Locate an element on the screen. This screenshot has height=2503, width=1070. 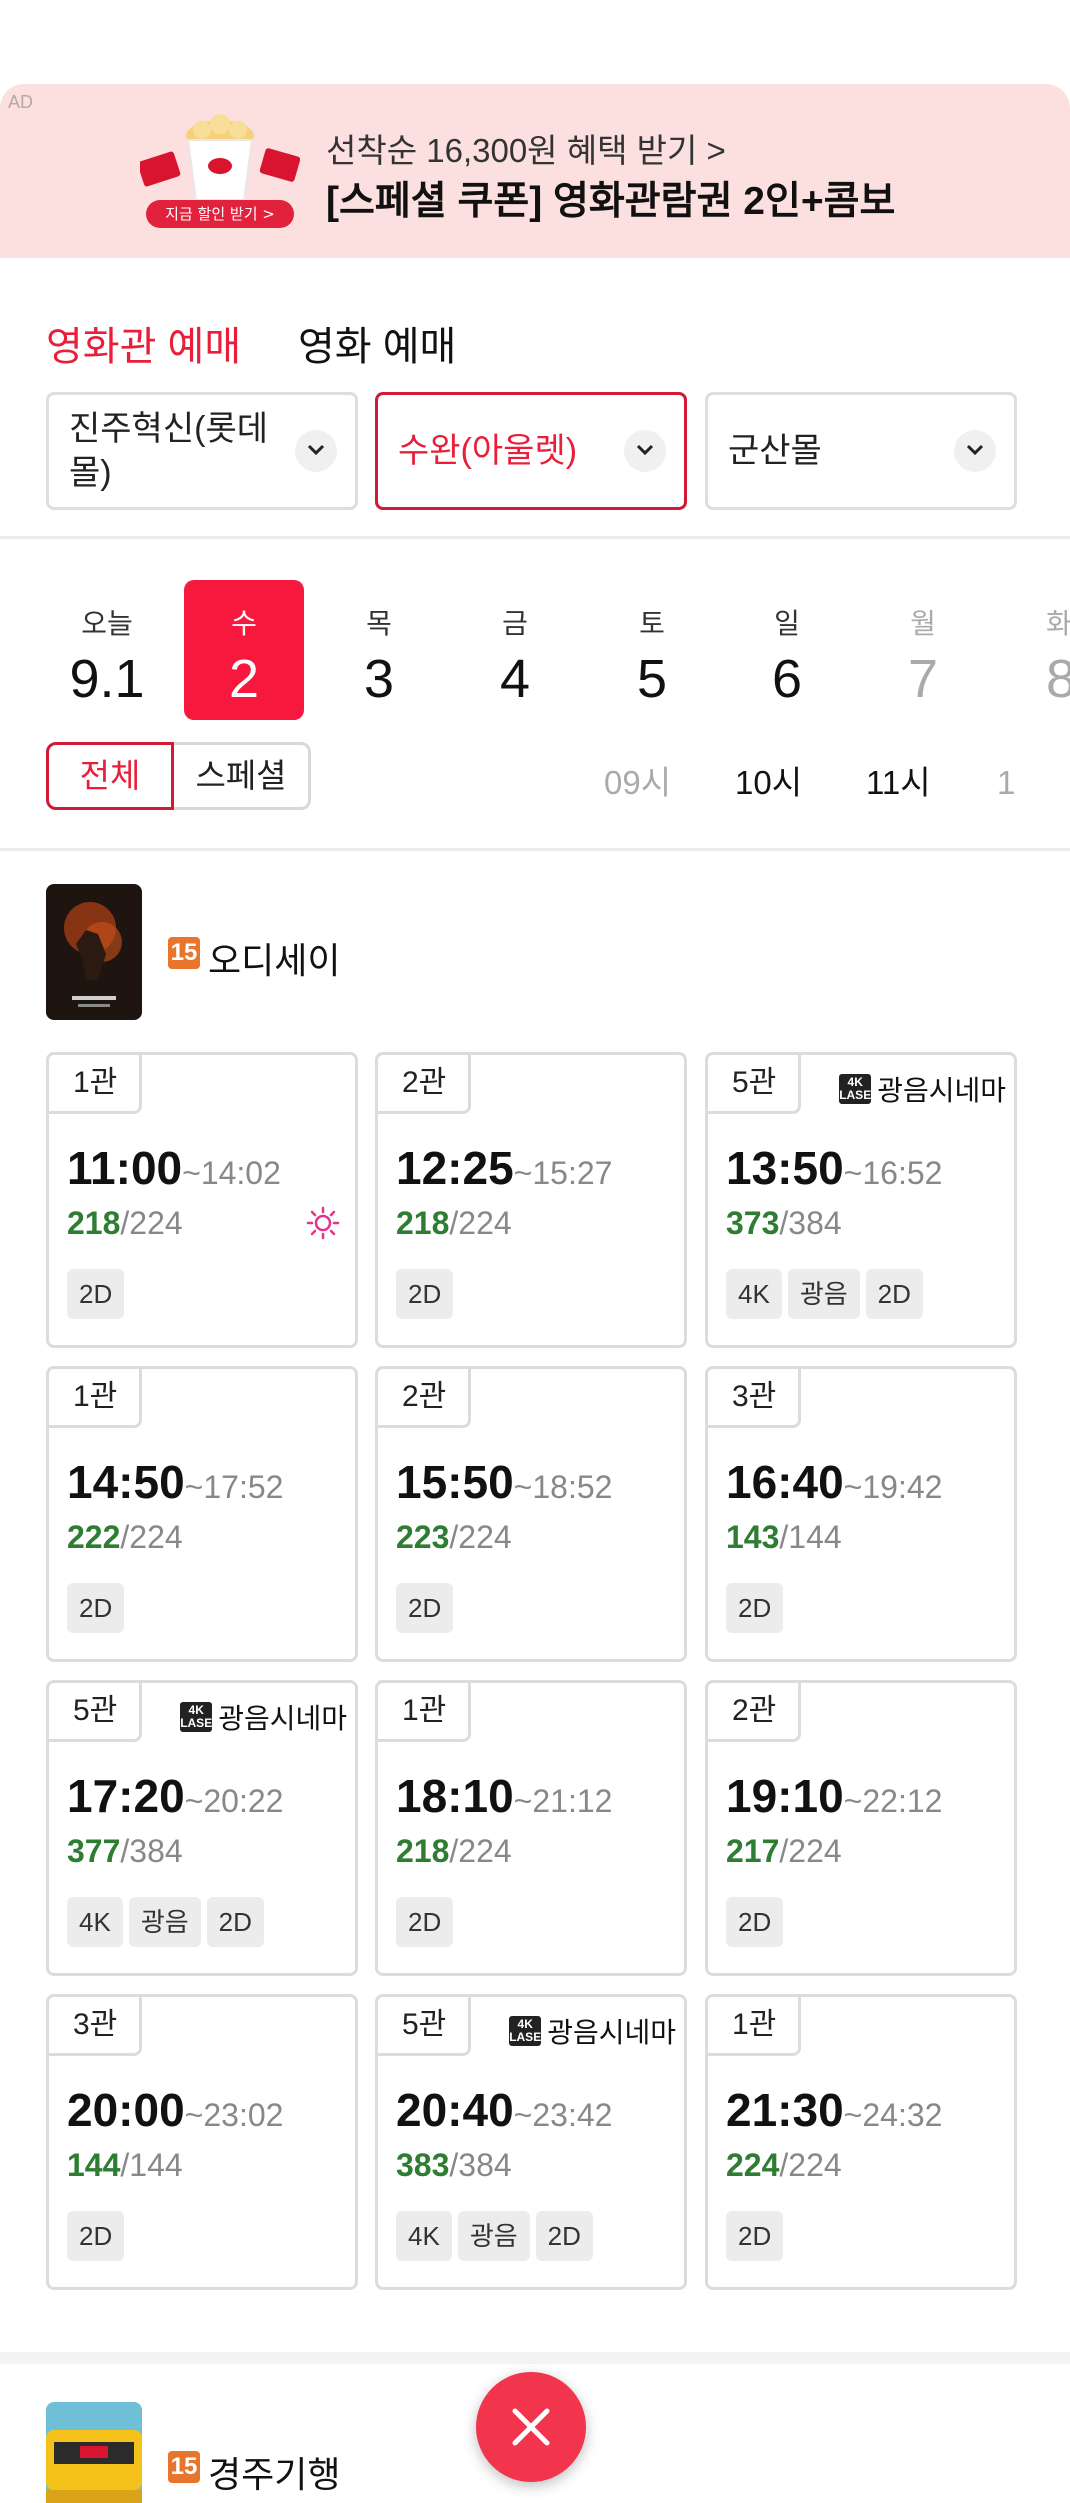
date-item: 일 6 is located at coordinates (787, 650).